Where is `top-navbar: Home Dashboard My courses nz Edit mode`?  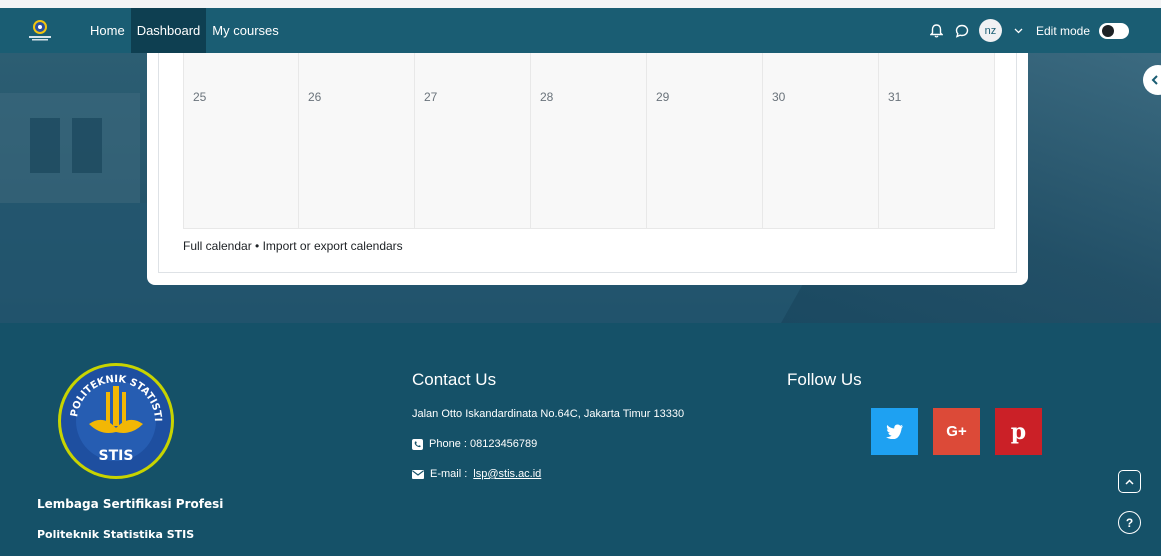 top-navbar: Home Dashboard My courses nz Edit mode is located at coordinates (580, 30).